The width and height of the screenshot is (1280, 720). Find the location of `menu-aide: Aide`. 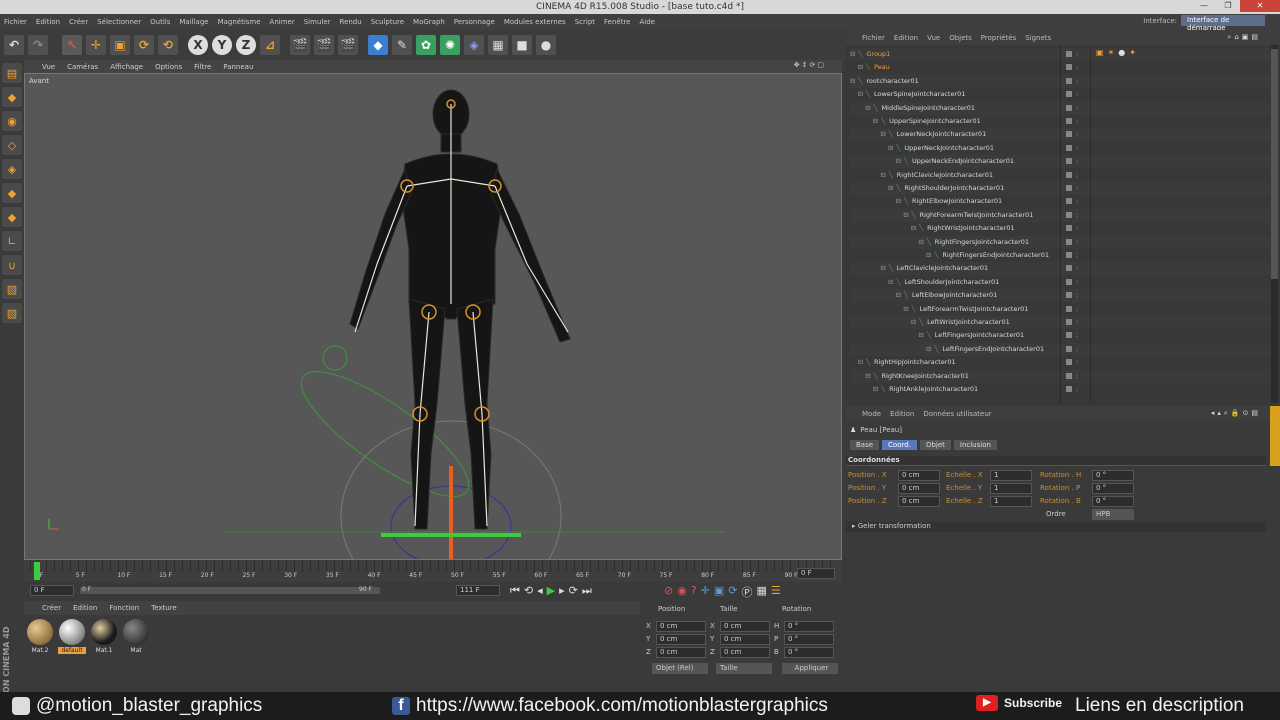

menu-aide: Aide is located at coordinates (646, 22).